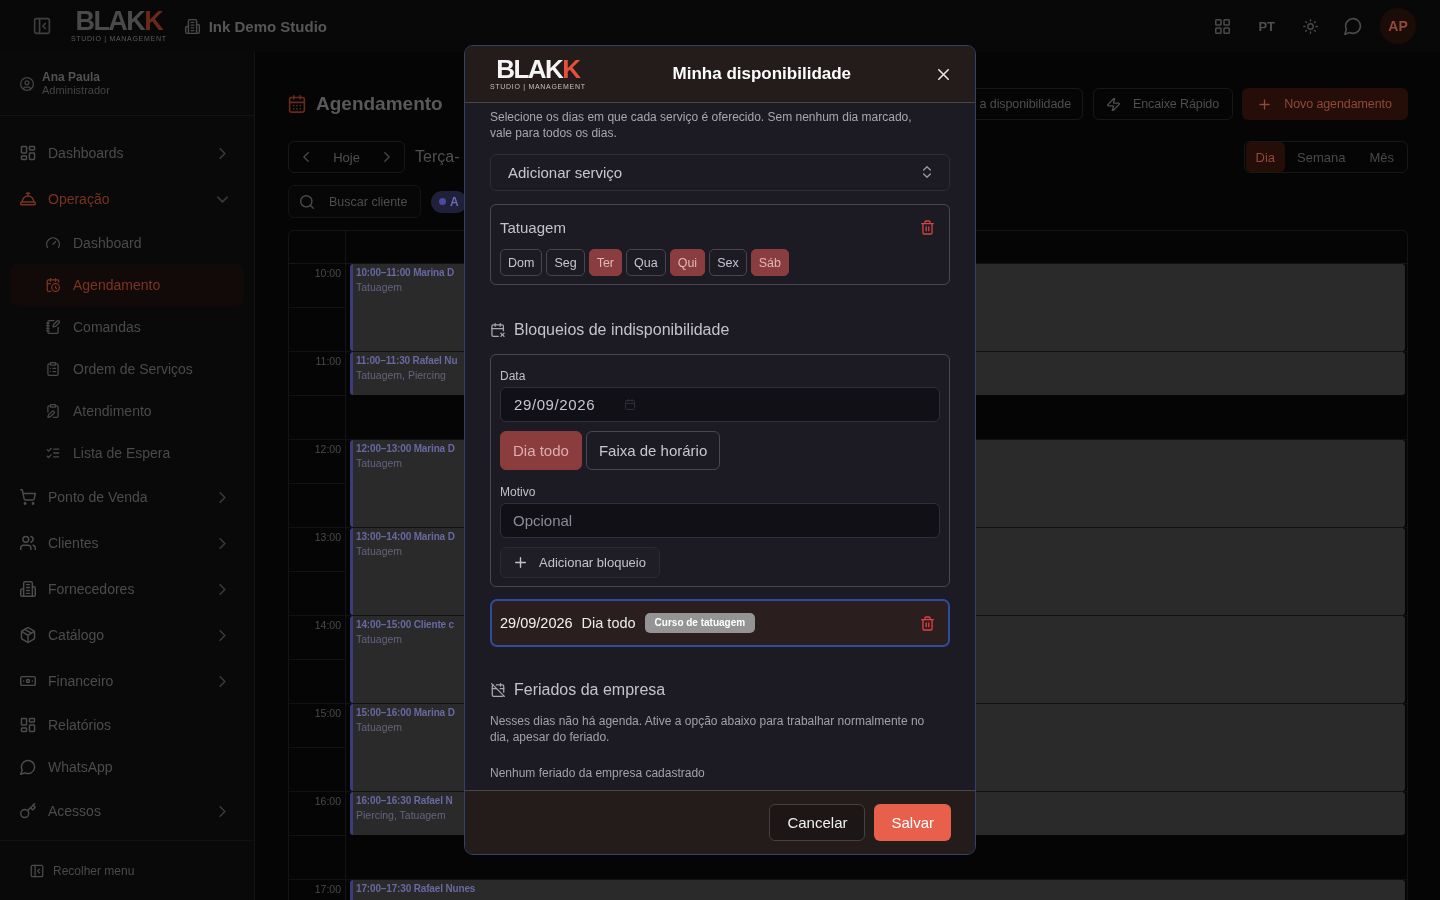 This screenshot has height=900, width=1440. What do you see at coordinates (379, 104) in the screenshot?
I see `page-title: Agendamento` at bounding box center [379, 104].